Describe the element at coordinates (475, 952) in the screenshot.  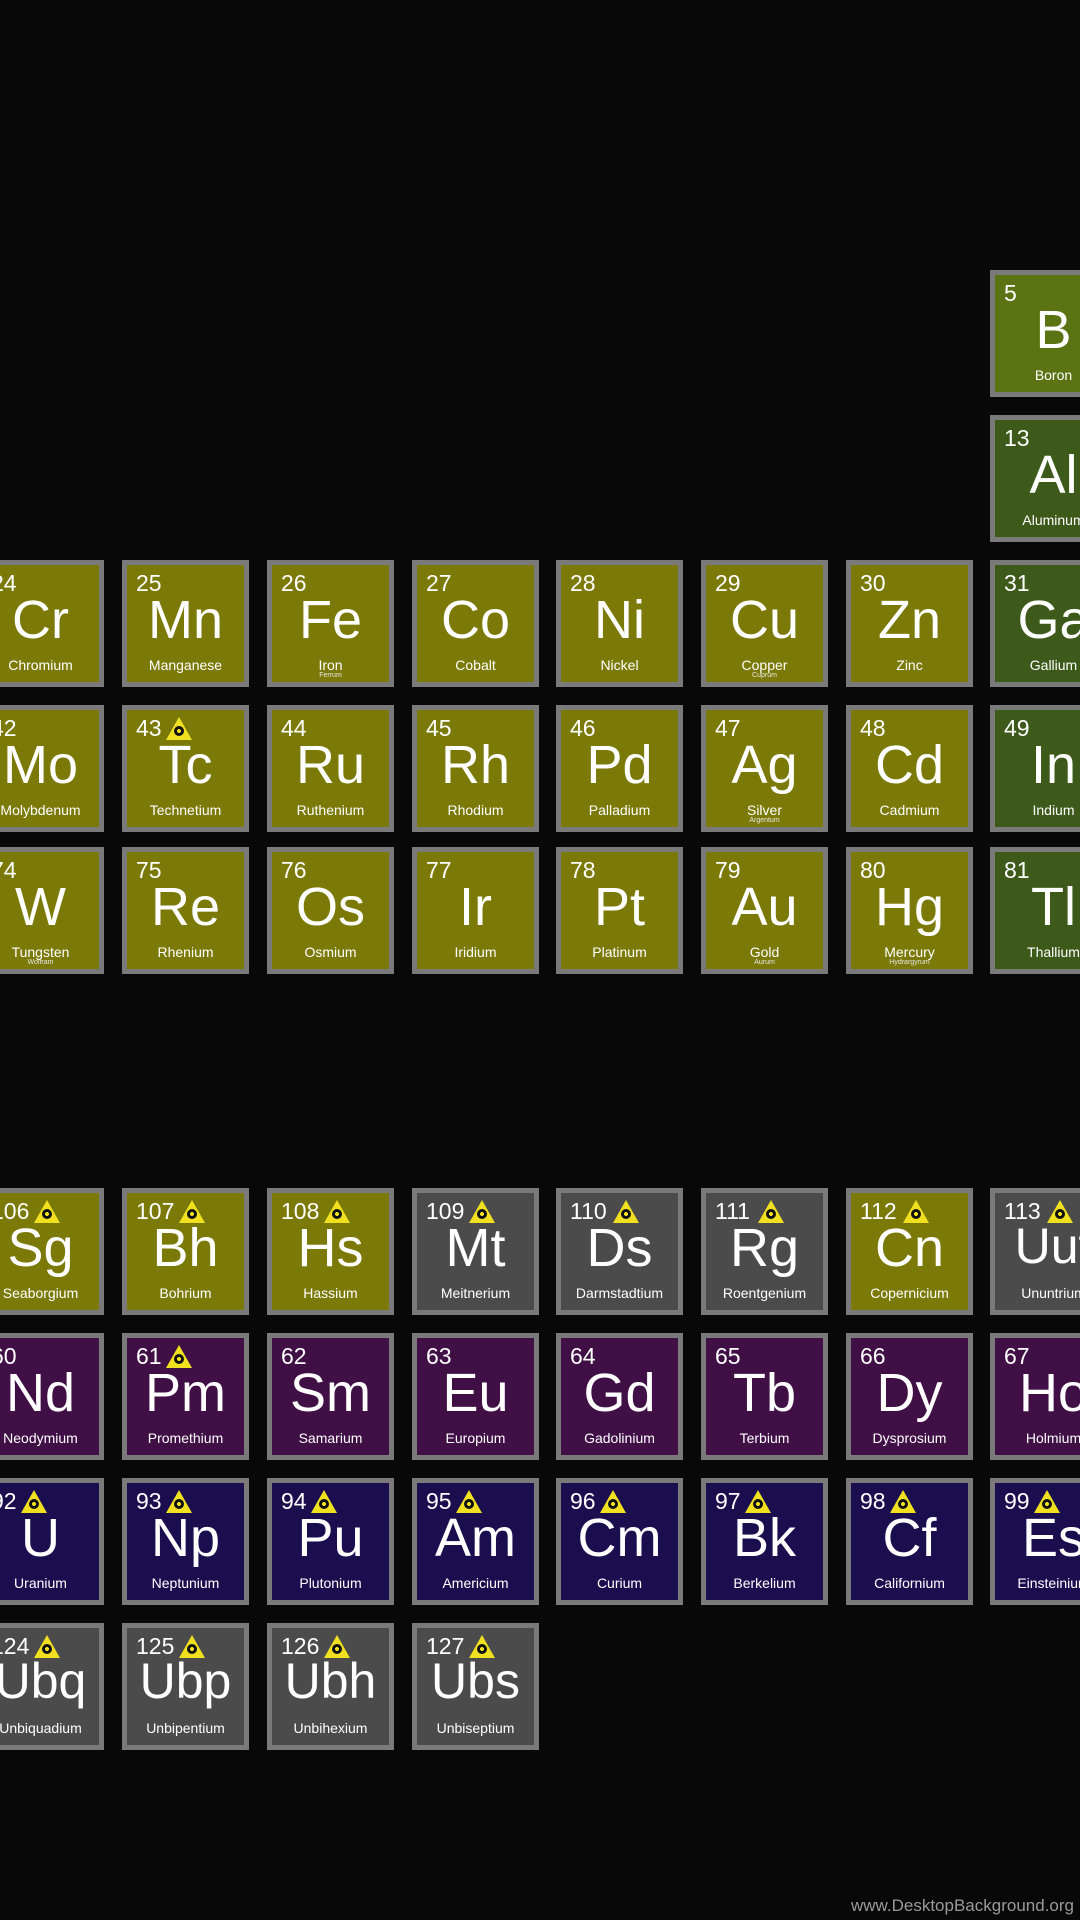
I see `element-name: Iridium` at that location.